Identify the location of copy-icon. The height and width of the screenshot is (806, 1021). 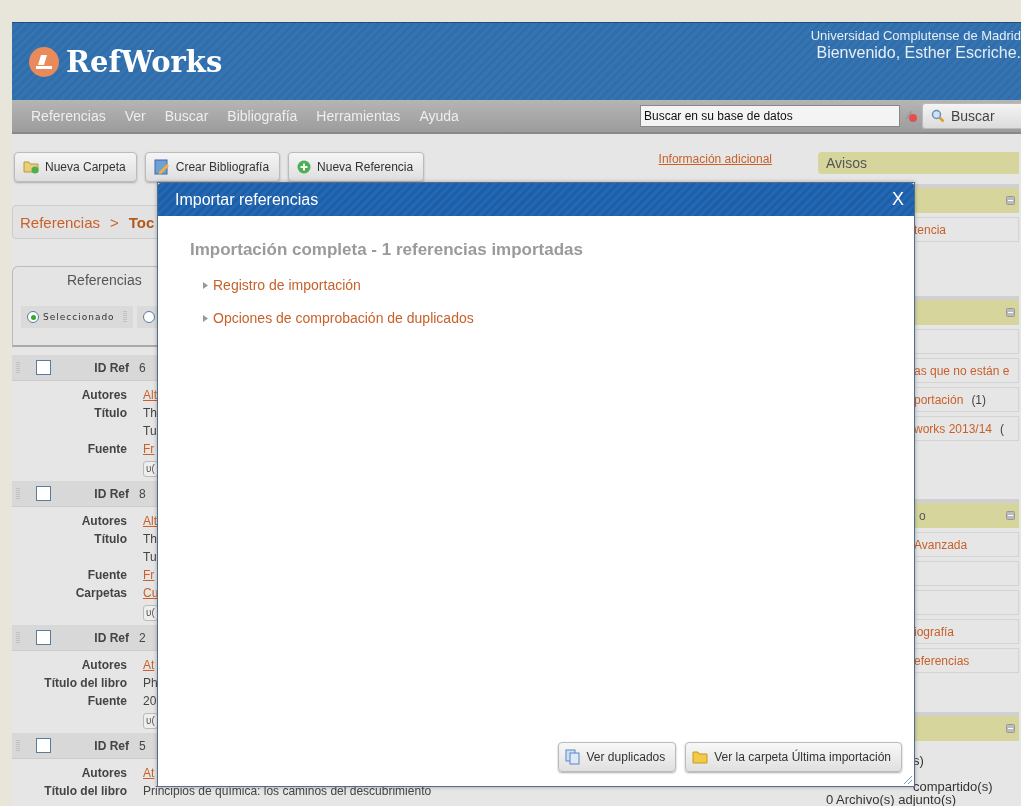
(572, 757).